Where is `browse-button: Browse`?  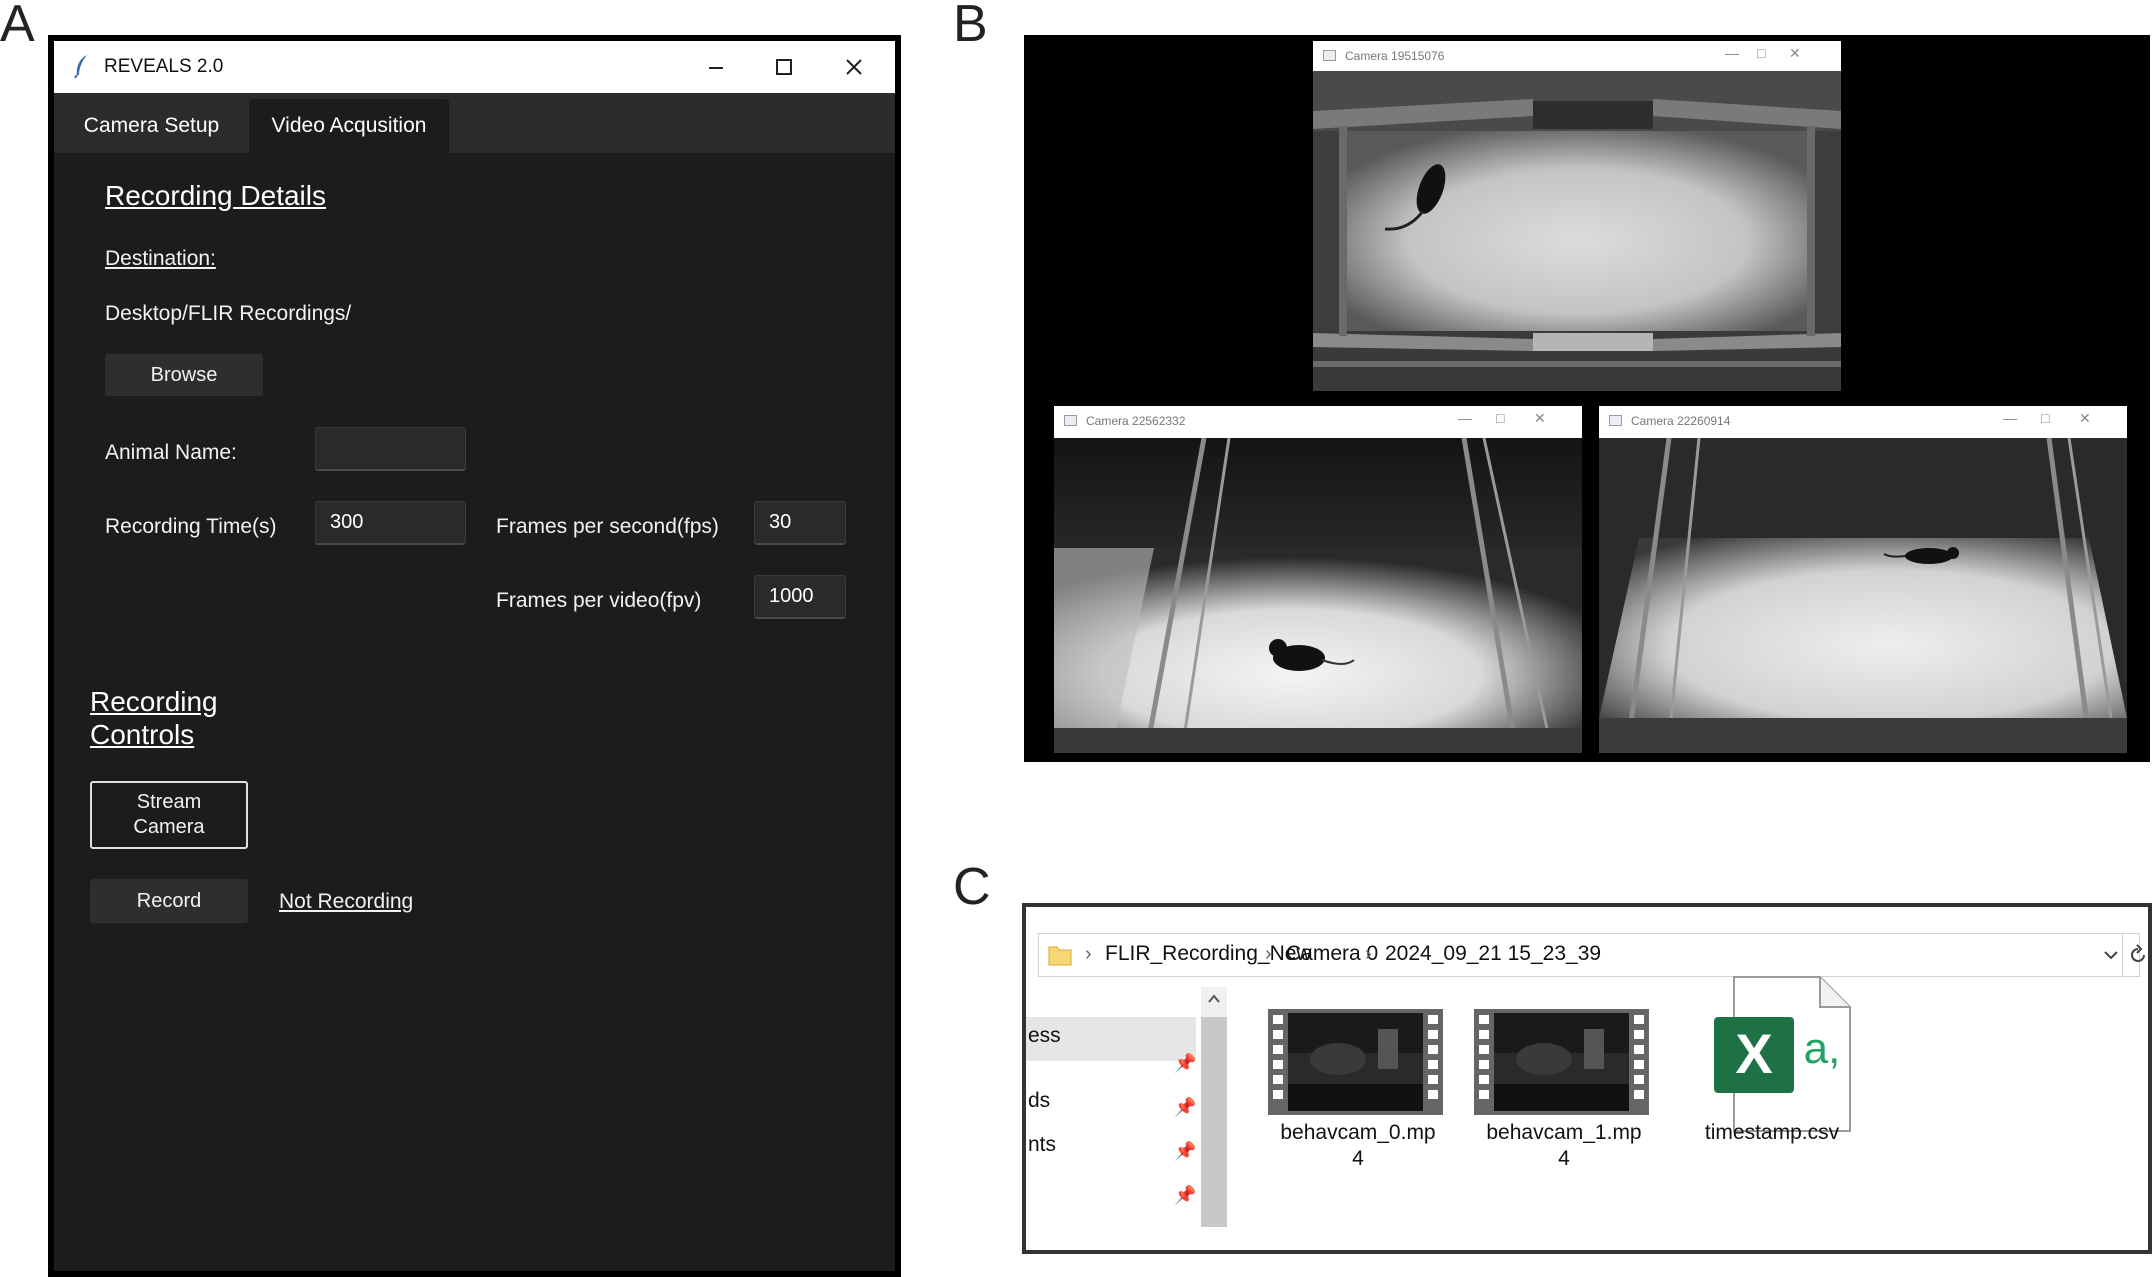
browse-button: Browse is located at coordinates (184, 375).